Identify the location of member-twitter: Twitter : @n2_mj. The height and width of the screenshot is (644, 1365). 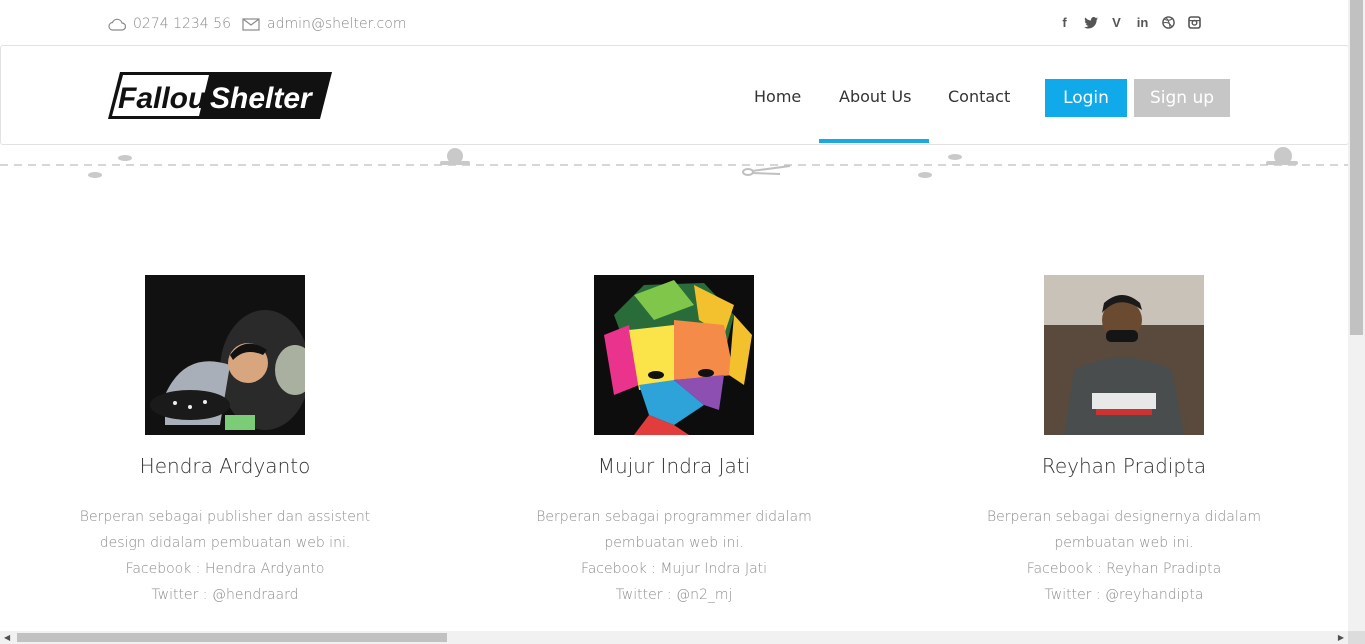
(674, 595).